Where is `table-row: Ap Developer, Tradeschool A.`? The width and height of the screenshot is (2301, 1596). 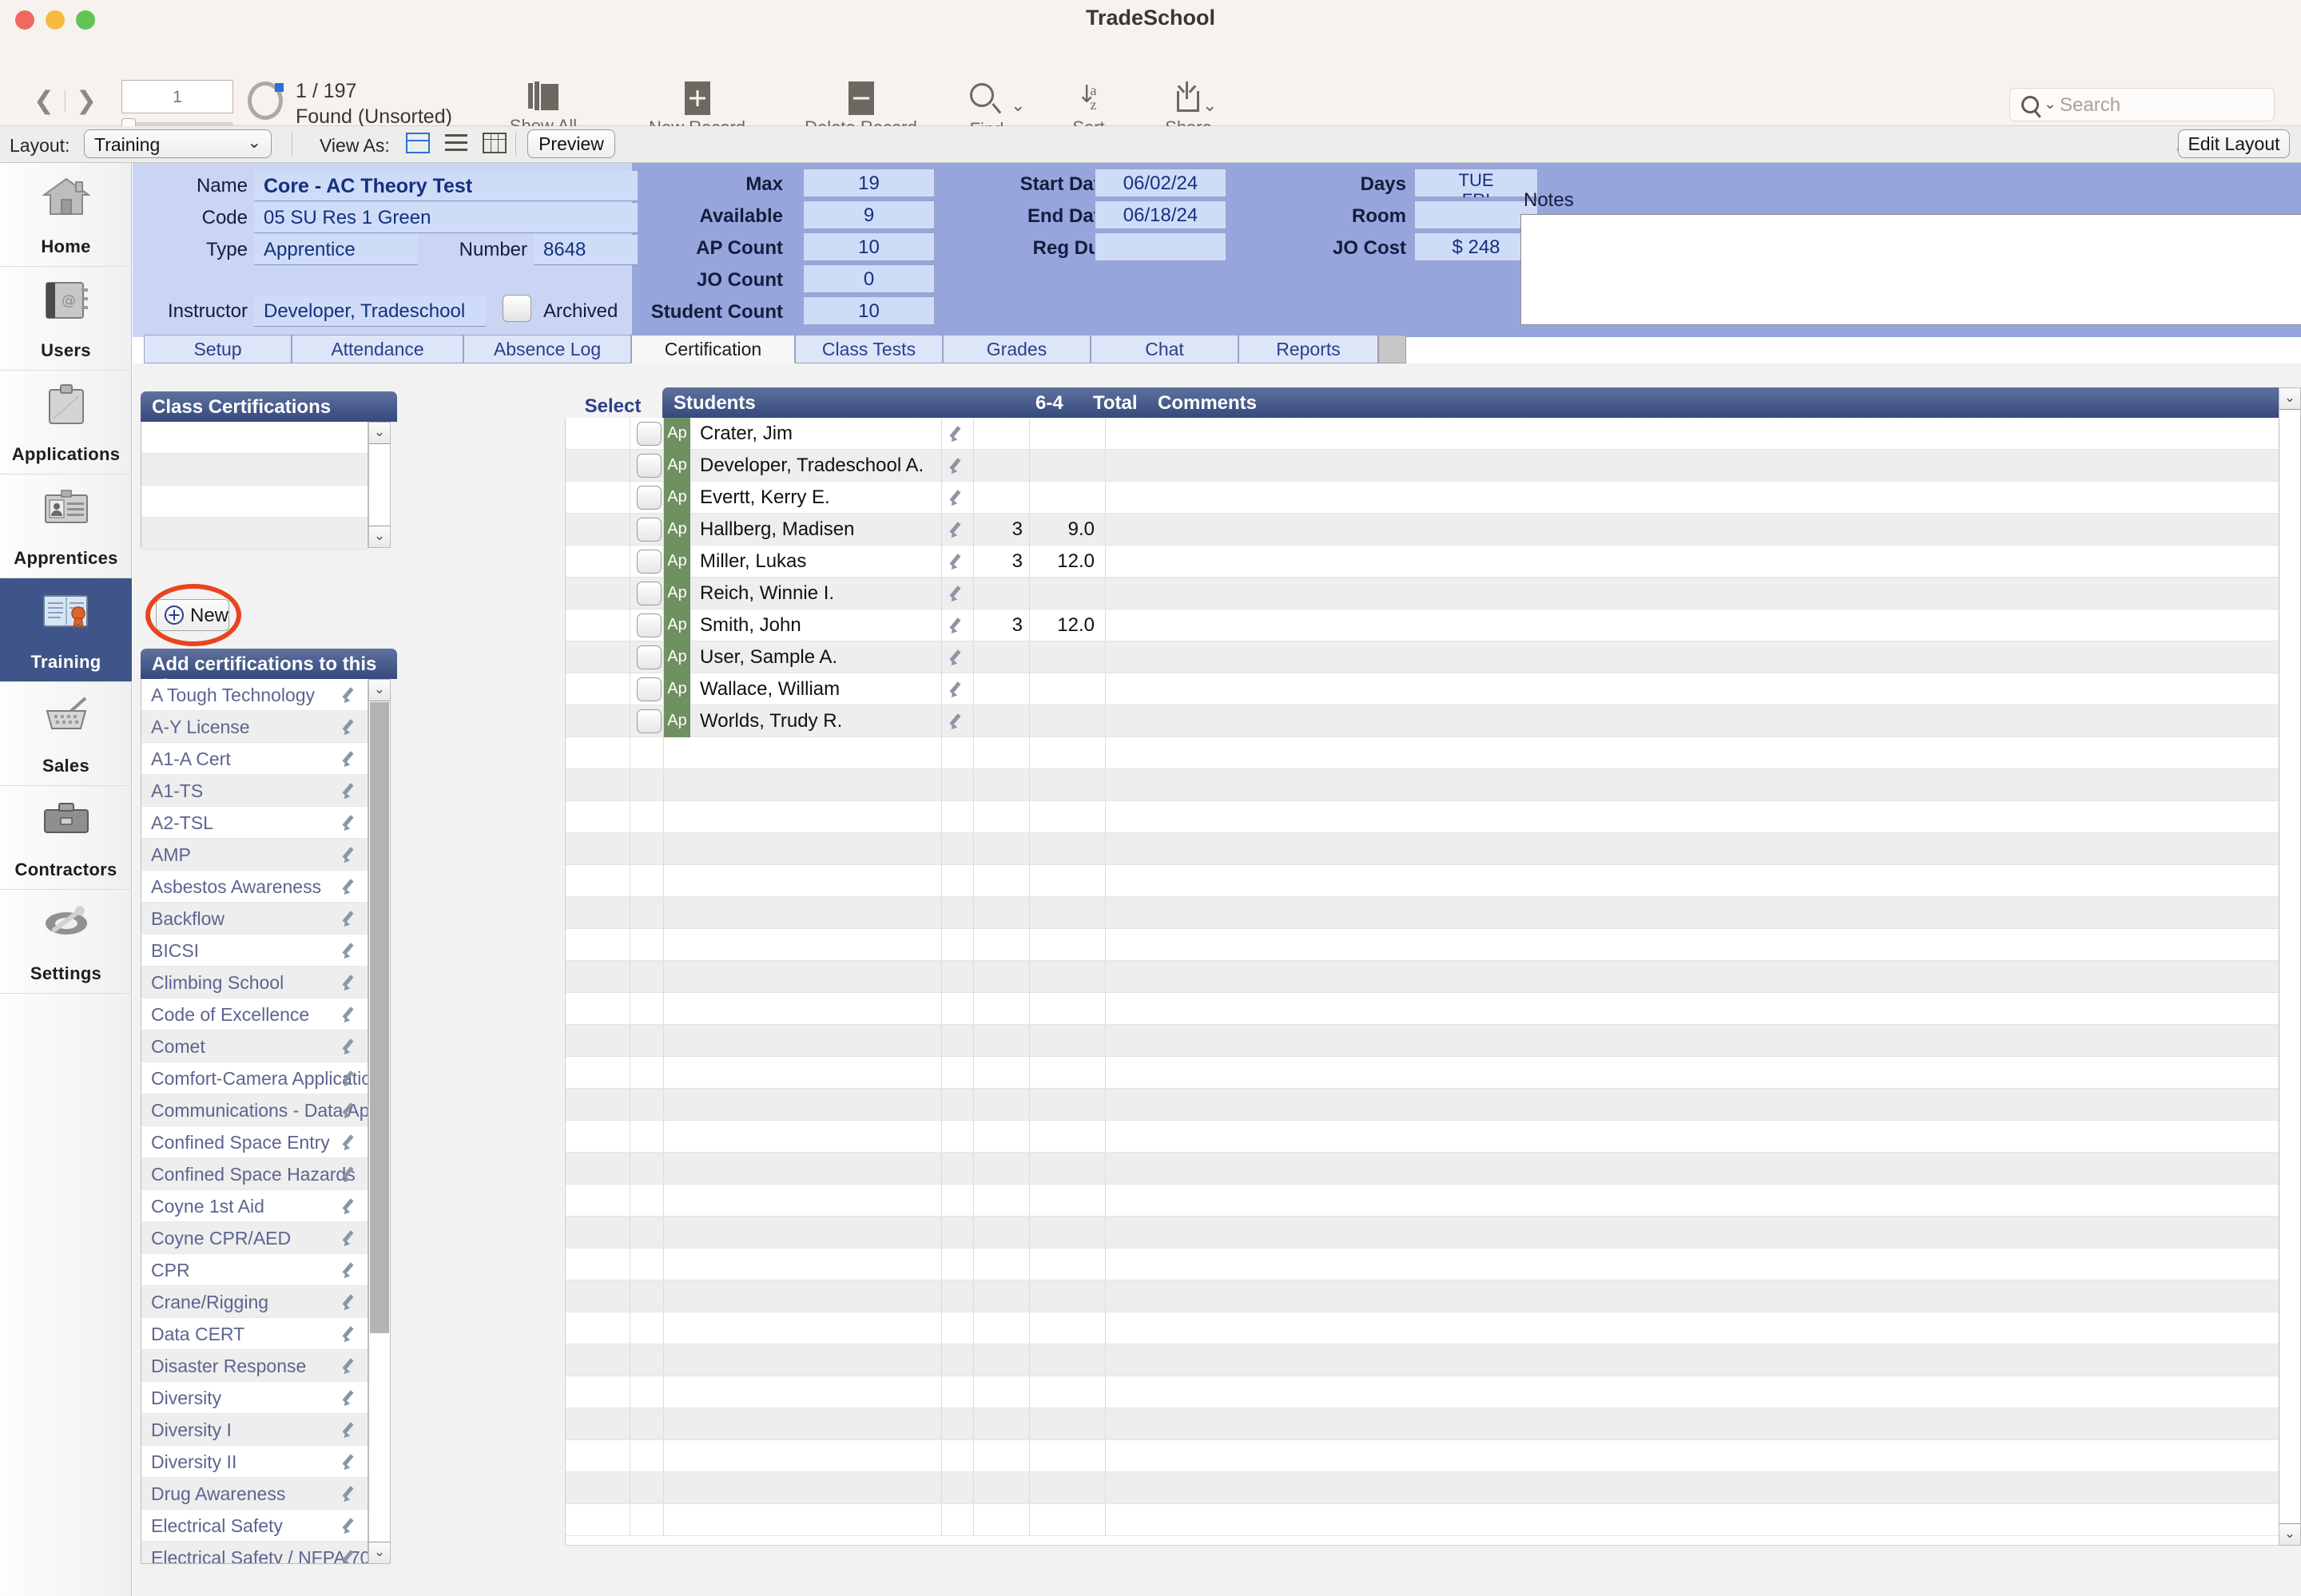 table-row: Ap Developer, Tradeschool A. is located at coordinates (1427, 466).